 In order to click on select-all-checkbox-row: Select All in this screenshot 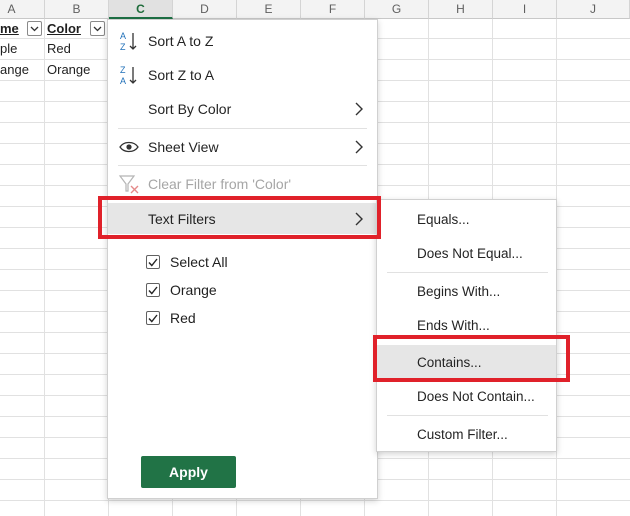, I will do `click(187, 262)`.